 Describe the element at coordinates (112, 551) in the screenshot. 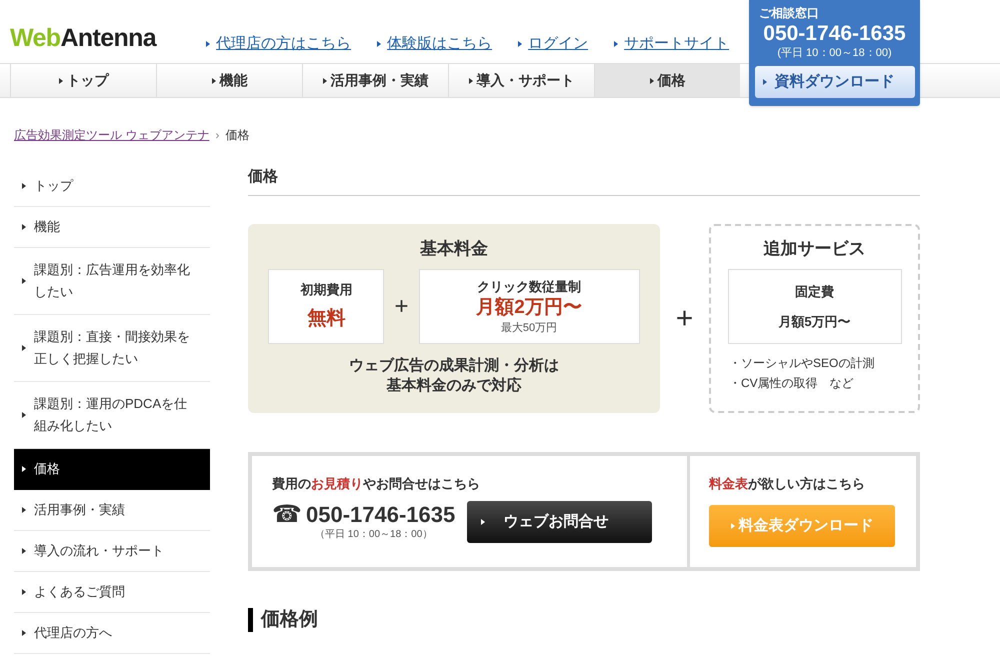

I see `sidebar-item: 導入の流れ・サポート` at that location.